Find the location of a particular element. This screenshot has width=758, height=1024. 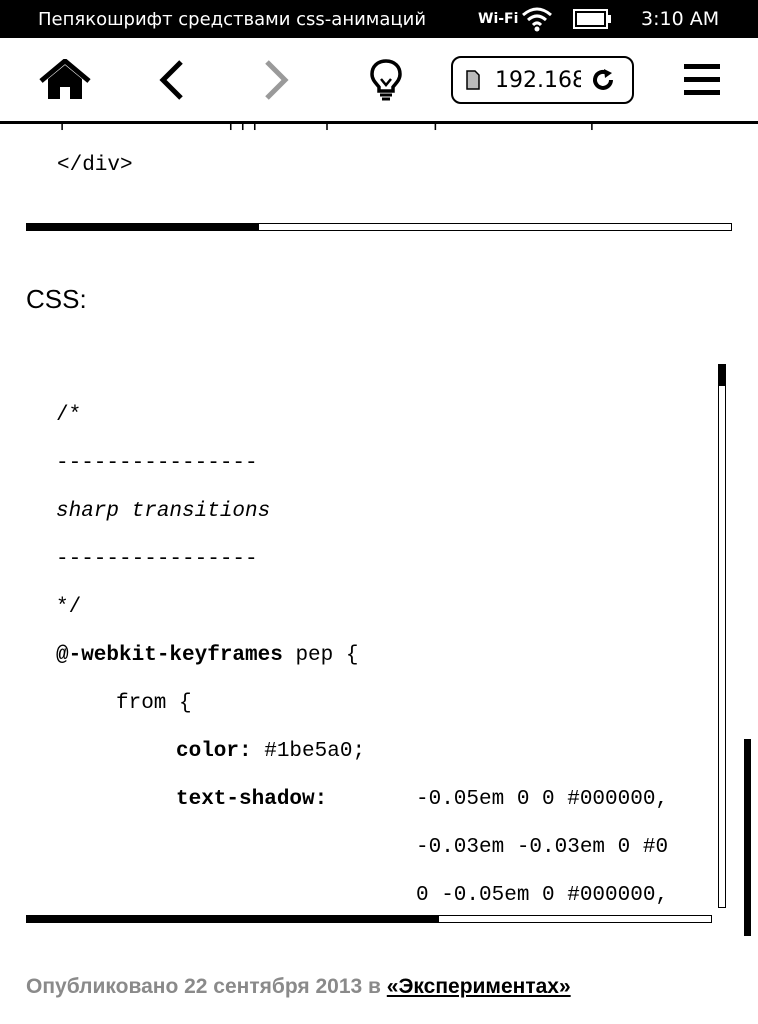

address-bar: 192.168 is located at coordinates (542, 80).